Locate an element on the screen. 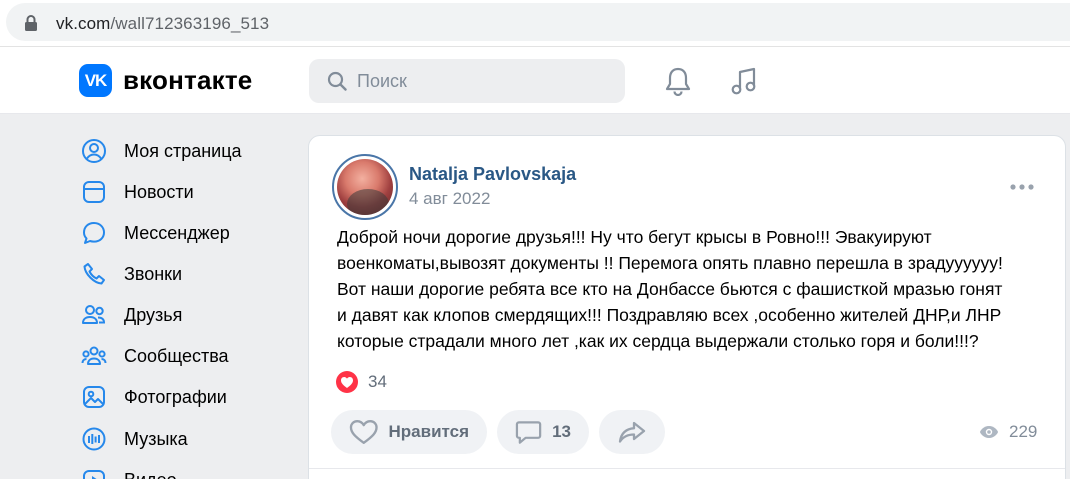 The width and height of the screenshot is (1070, 479). communities-icon is located at coordinates (94, 355).